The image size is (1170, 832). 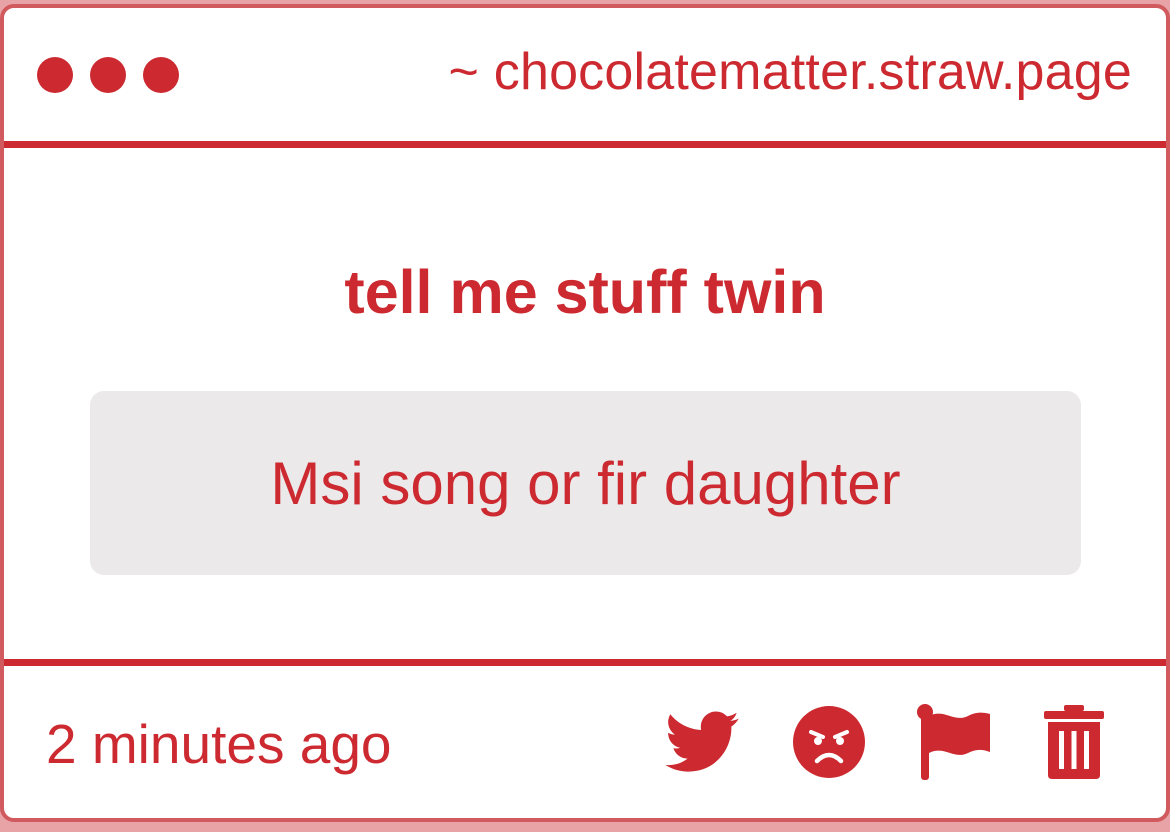 What do you see at coordinates (790, 72) in the screenshot?
I see `page-url: ~ chocolatematter.straw.page` at bounding box center [790, 72].